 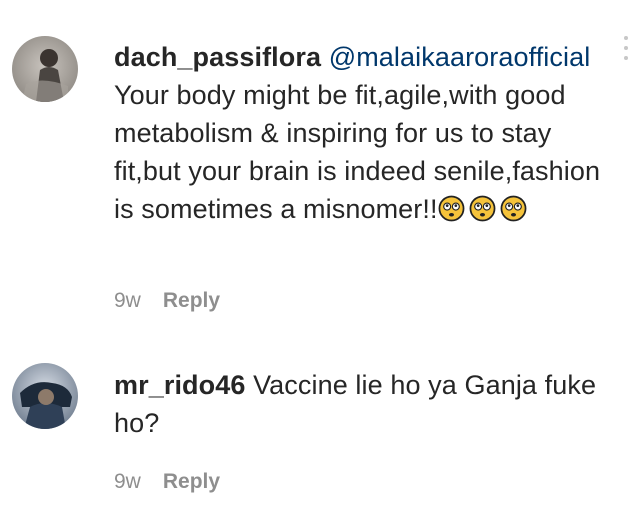 What do you see at coordinates (460, 57) in the screenshot?
I see `mention-link: @malaikaaroraofficial` at bounding box center [460, 57].